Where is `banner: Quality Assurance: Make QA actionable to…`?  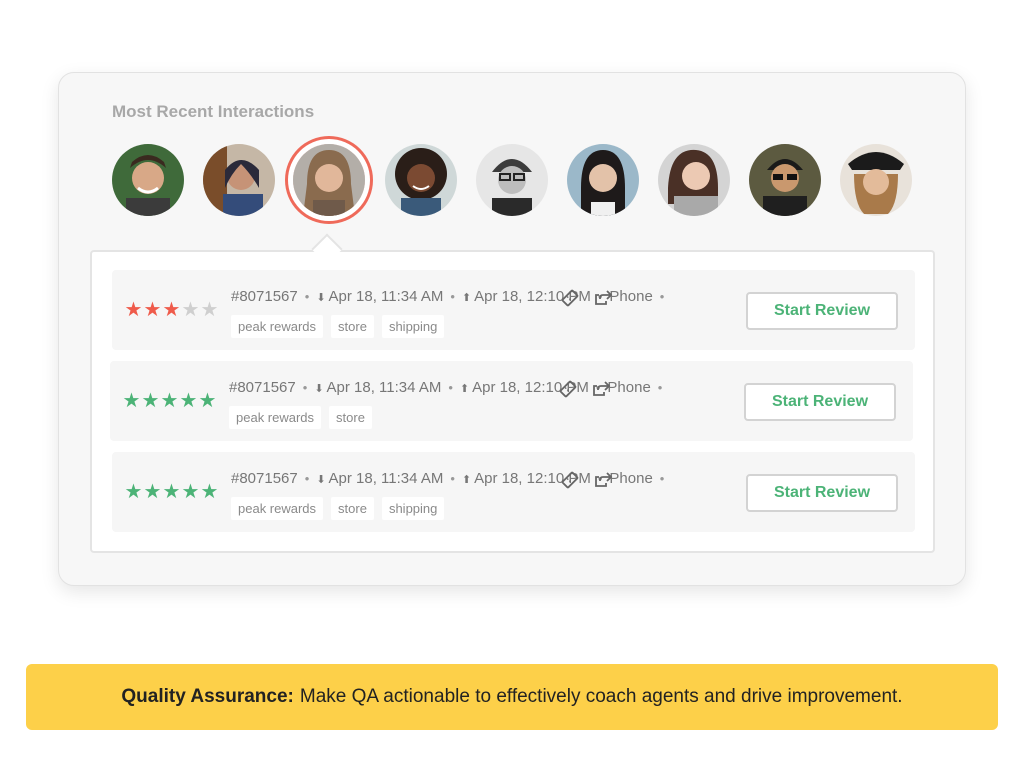 banner: Quality Assurance: Make QA actionable to… is located at coordinates (512, 697).